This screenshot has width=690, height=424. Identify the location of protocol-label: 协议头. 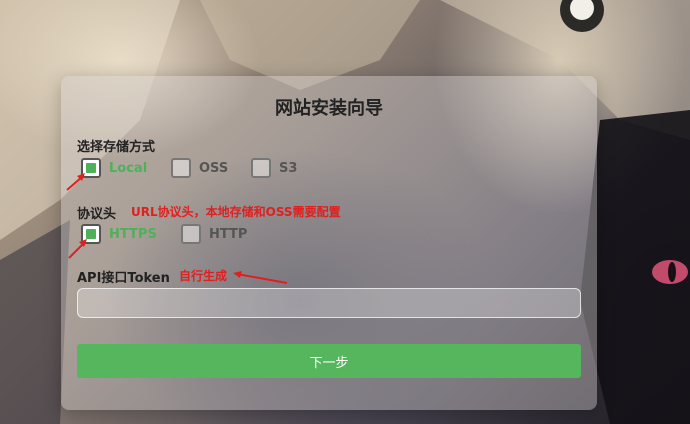
(97, 214).